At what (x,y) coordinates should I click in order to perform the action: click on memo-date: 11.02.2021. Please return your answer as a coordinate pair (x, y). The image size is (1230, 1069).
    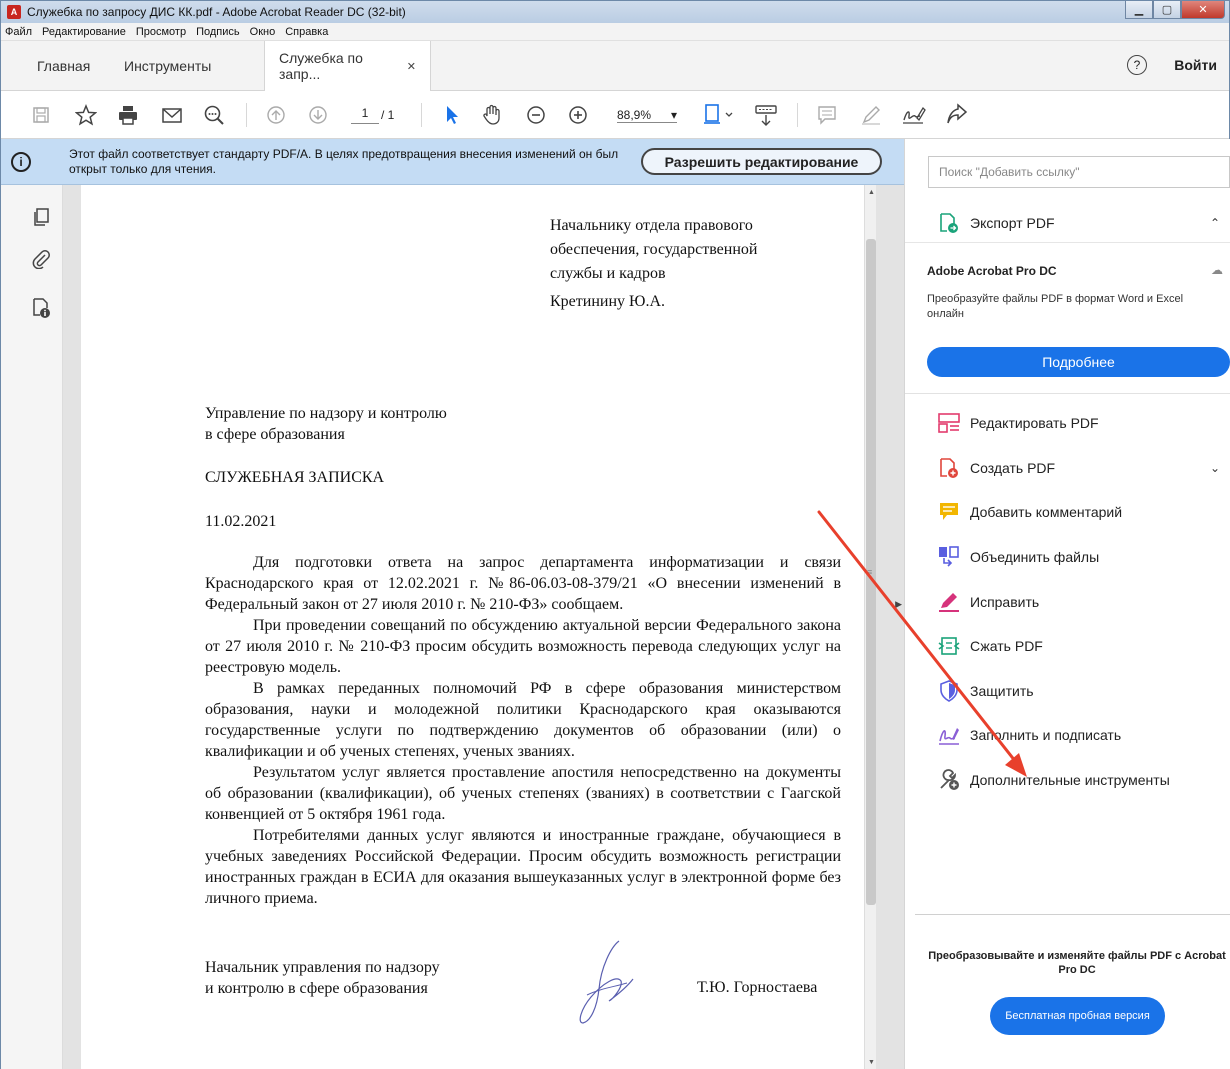
    Looking at the image, I should click on (241, 521).